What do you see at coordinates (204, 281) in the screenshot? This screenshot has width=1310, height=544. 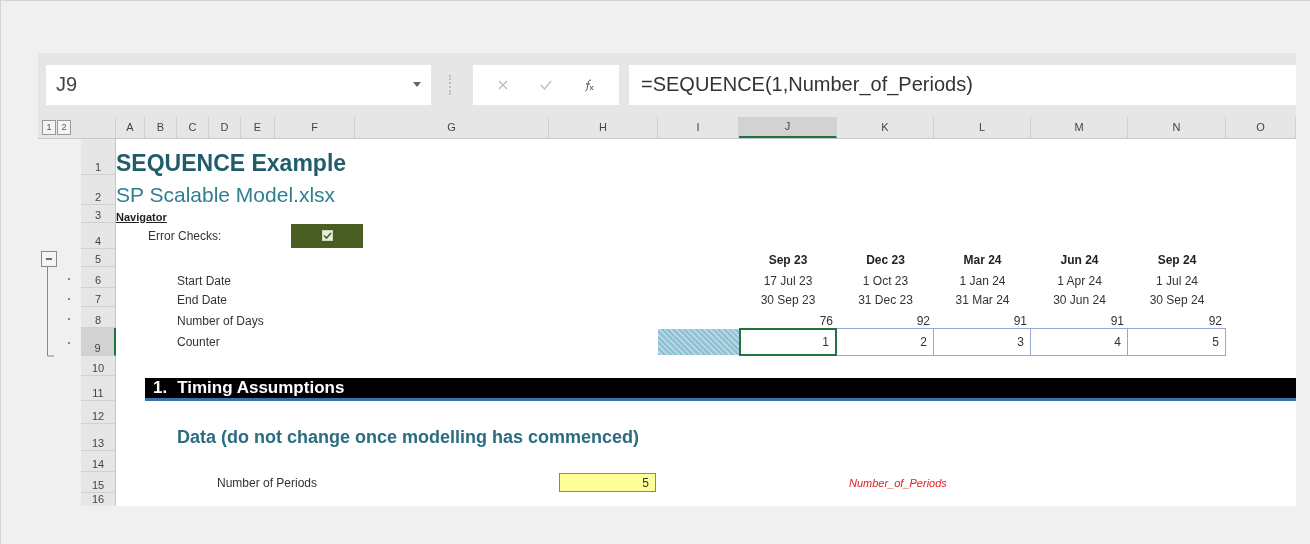 I see `row-label: Start Date` at bounding box center [204, 281].